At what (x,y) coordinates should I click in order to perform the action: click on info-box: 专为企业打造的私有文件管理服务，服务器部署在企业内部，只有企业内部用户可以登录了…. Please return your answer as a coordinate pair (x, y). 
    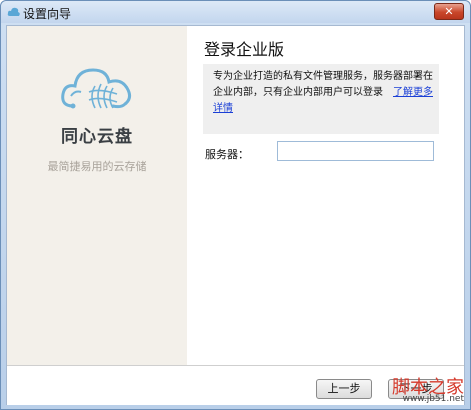
    Looking at the image, I should click on (321, 99).